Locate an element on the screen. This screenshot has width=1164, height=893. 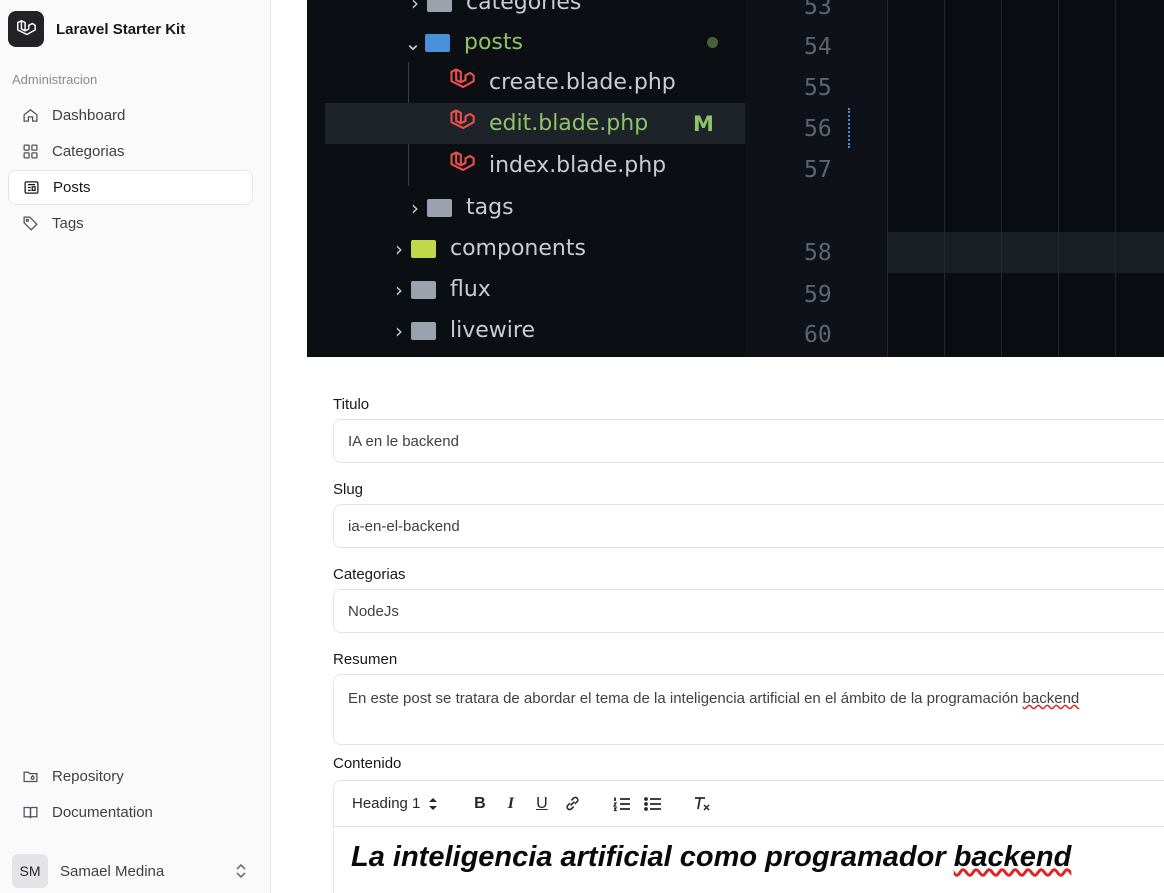
tree-folder-livewire: › livewire is located at coordinates (461, 330).